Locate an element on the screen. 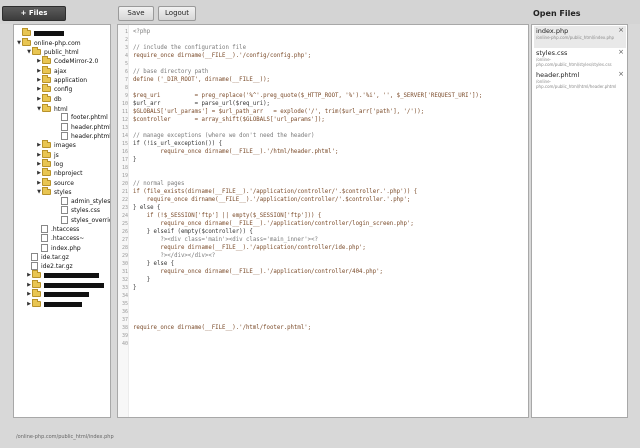 The height and width of the screenshot is (448, 640). code-line: define ('_DIR_ROOT', dirname(__FILE__)); is located at coordinates (201, 80).